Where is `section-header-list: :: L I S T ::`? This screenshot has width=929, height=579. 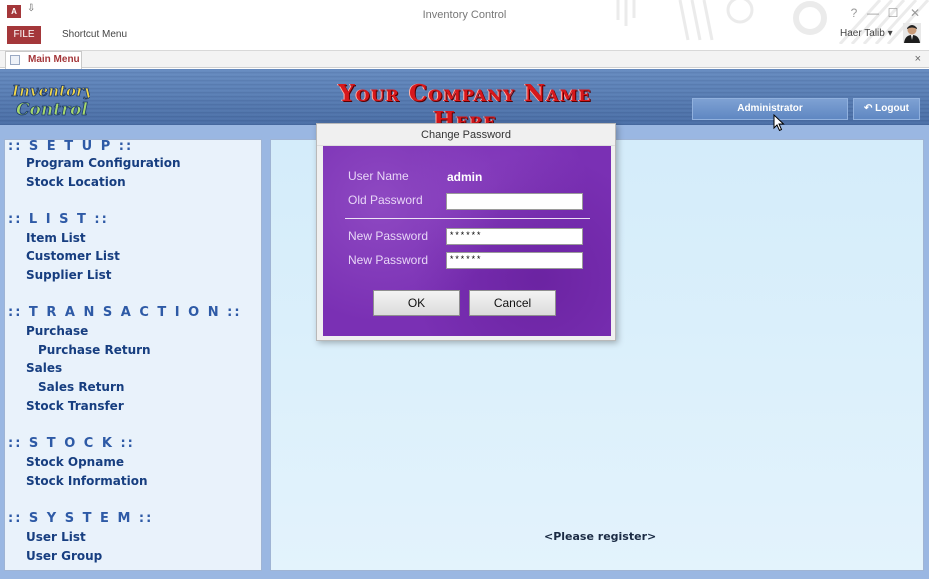
section-header-list: :: L I S T :: is located at coordinates (58, 219).